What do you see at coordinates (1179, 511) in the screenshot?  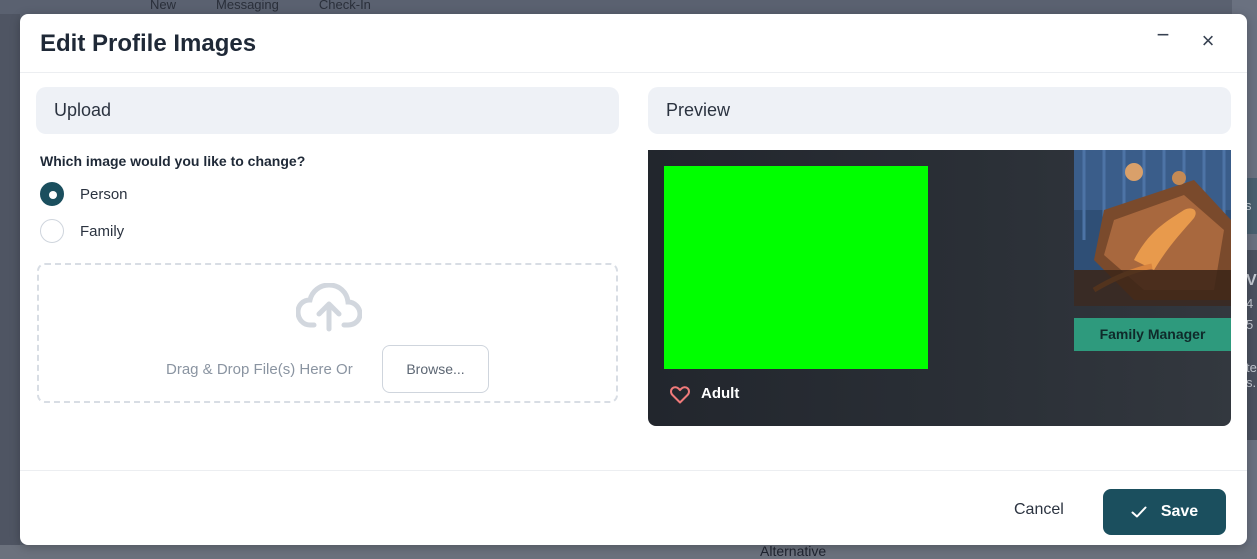 I see `save-label: Save` at bounding box center [1179, 511].